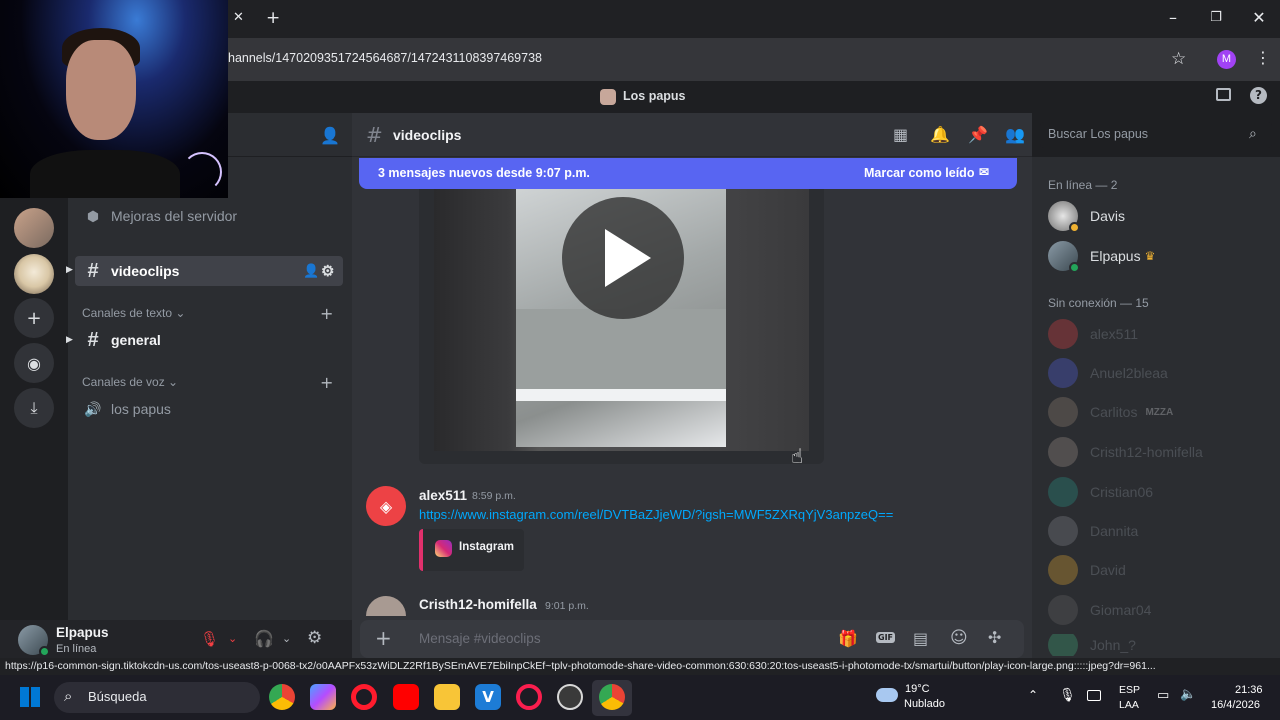 This screenshot has width=1280, height=720. I want to click on profile-avatar: M, so click(1226, 59).